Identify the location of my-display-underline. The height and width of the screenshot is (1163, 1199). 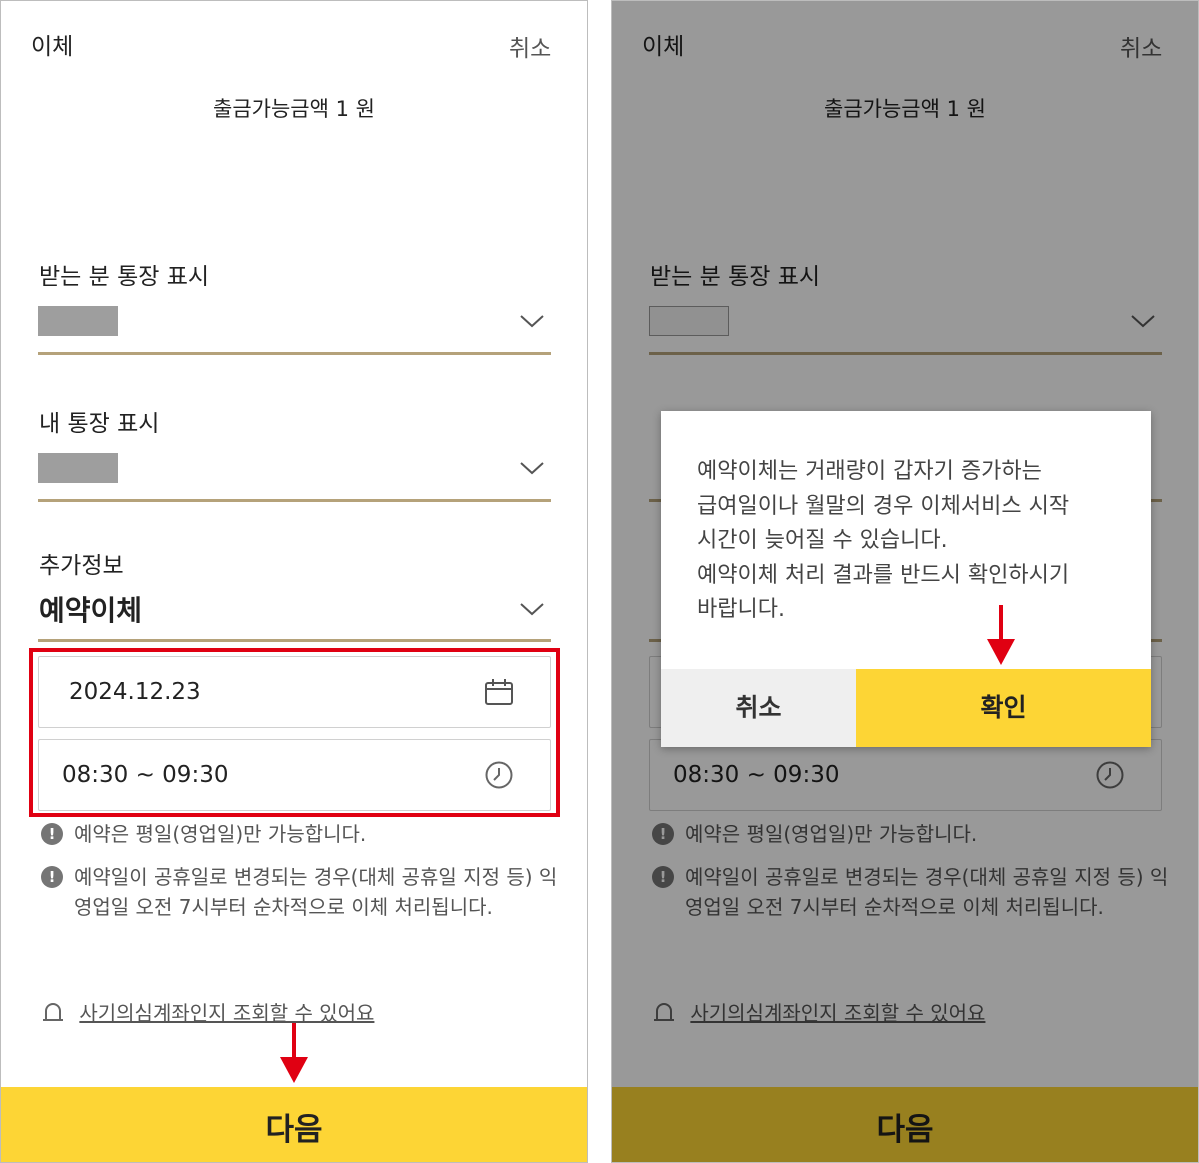
(294, 500).